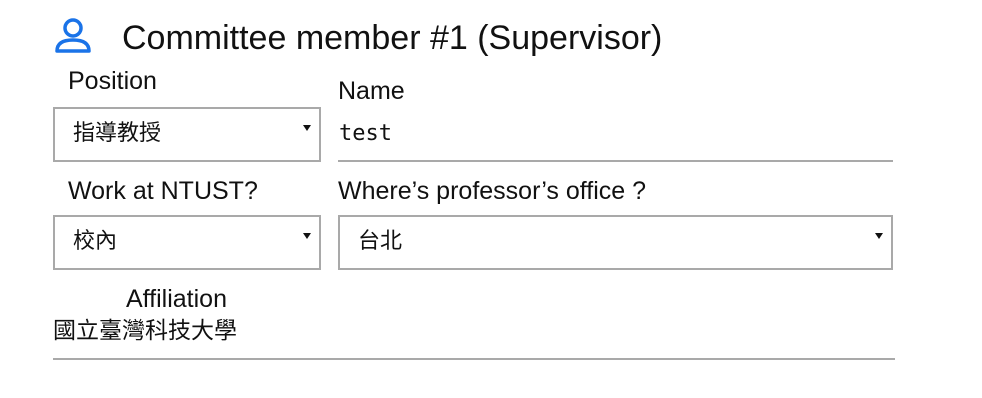 This screenshot has height=398, width=982. Describe the element at coordinates (187, 242) in the screenshot. I see `work-at-ntust-select: 校內` at that location.